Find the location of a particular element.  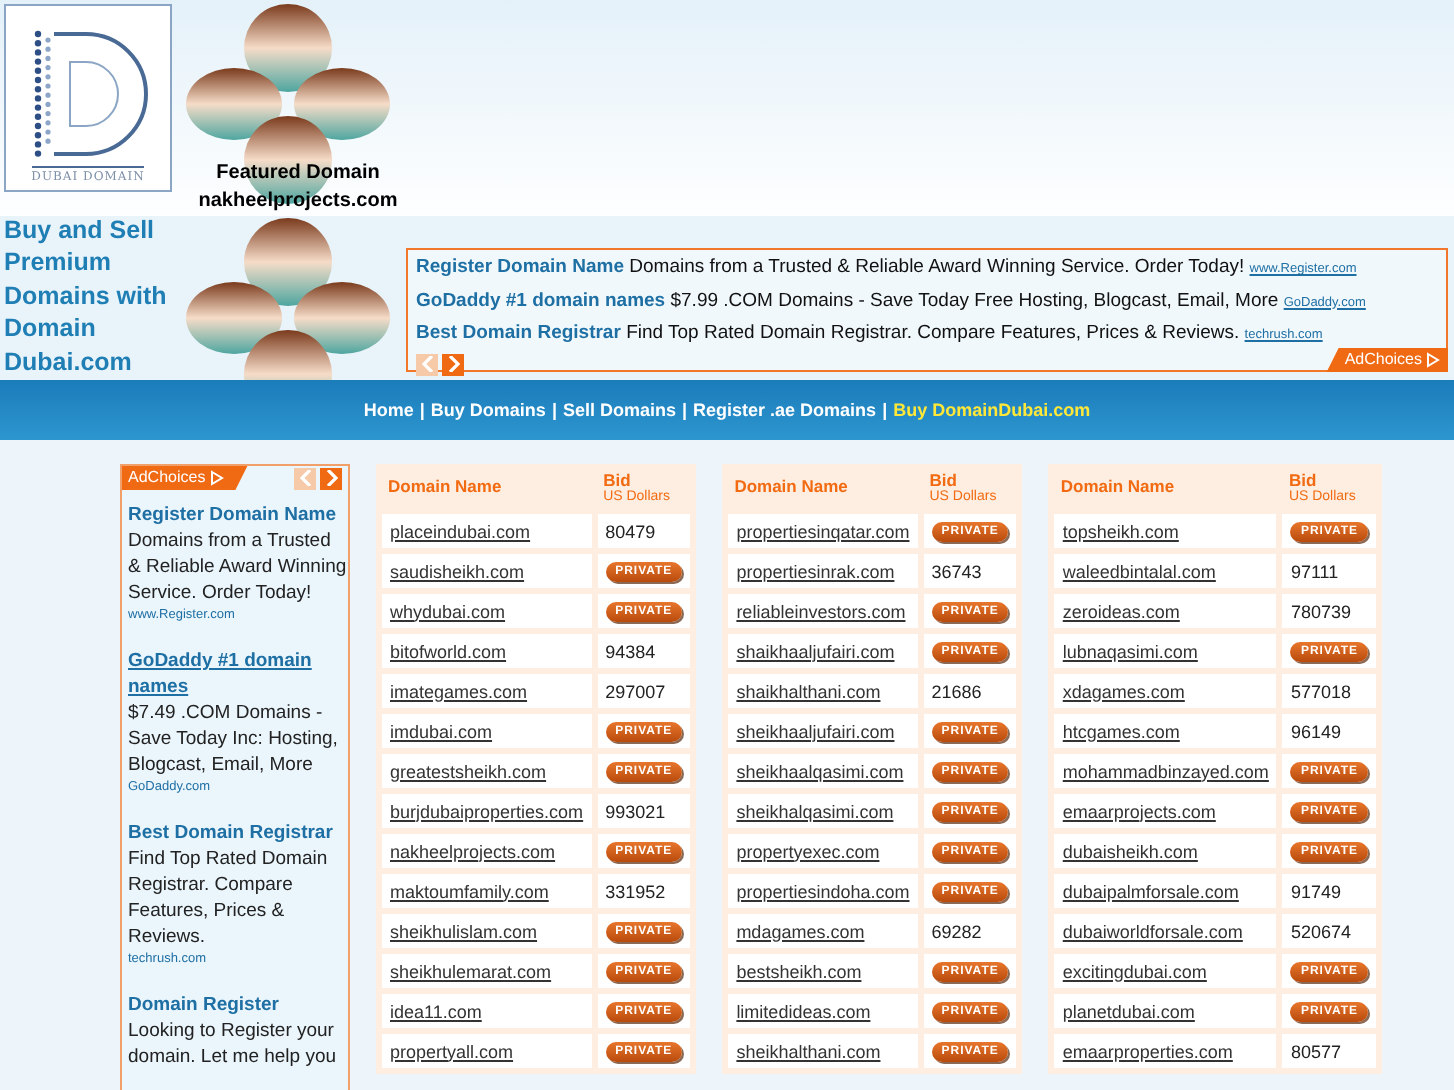

featured-label: Featured Domain is located at coordinates (298, 174).